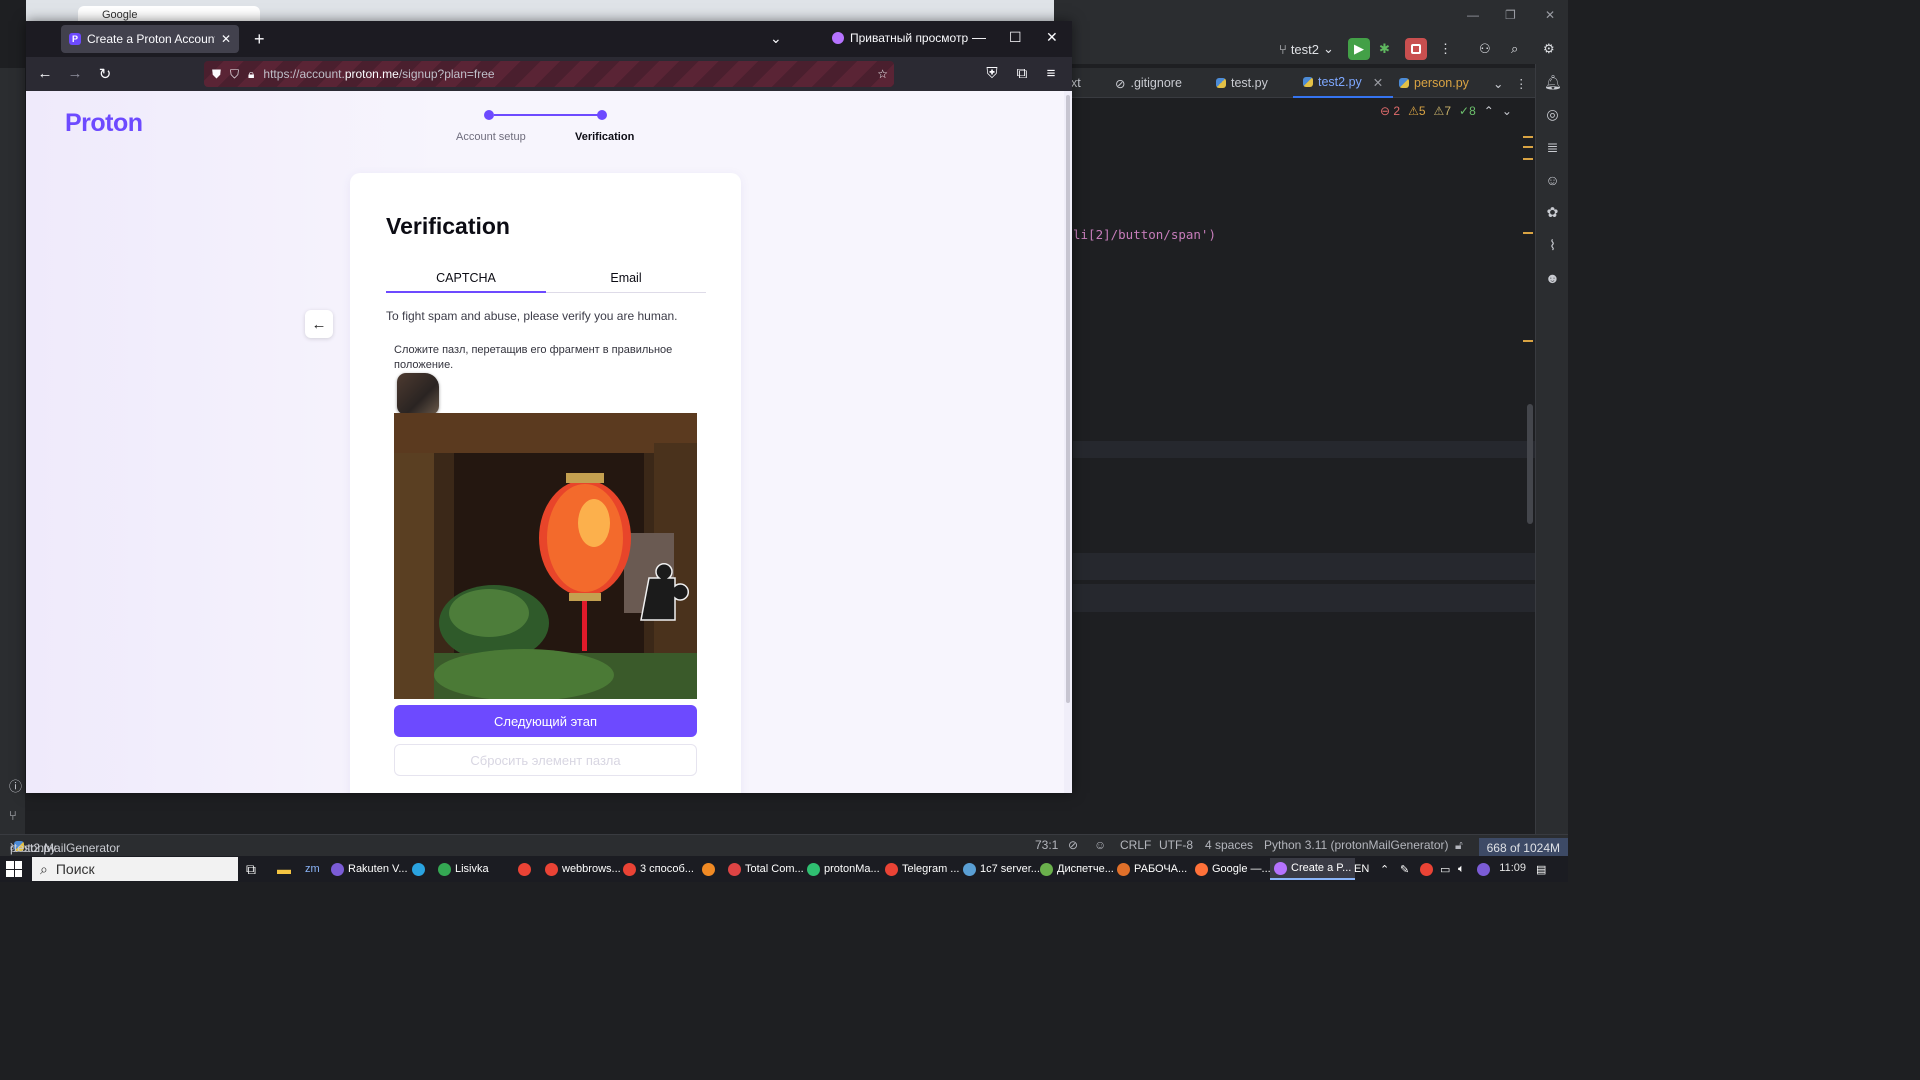 The width and height of the screenshot is (1920, 1080). Describe the element at coordinates (1135, 845) in the screenshot. I see `line-separator: CRLF` at that location.